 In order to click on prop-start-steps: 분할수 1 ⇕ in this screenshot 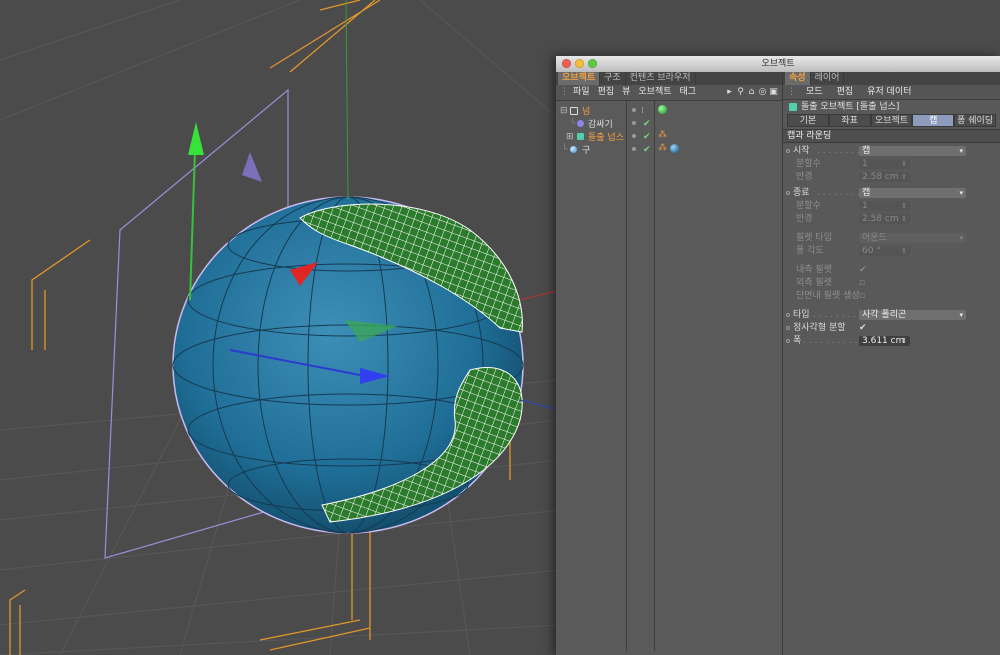, I will do `click(891, 164)`.